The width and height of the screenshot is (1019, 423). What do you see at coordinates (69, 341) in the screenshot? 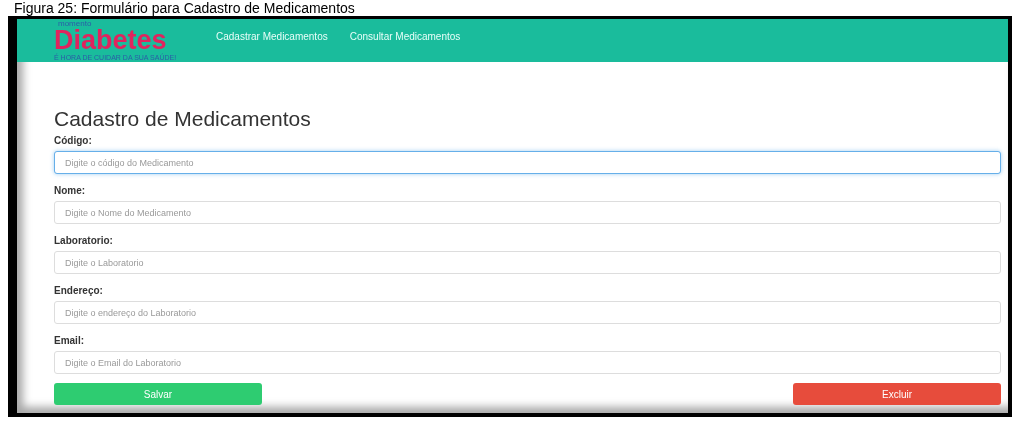
I see `field-label: Email:` at bounding box center [69, 341].